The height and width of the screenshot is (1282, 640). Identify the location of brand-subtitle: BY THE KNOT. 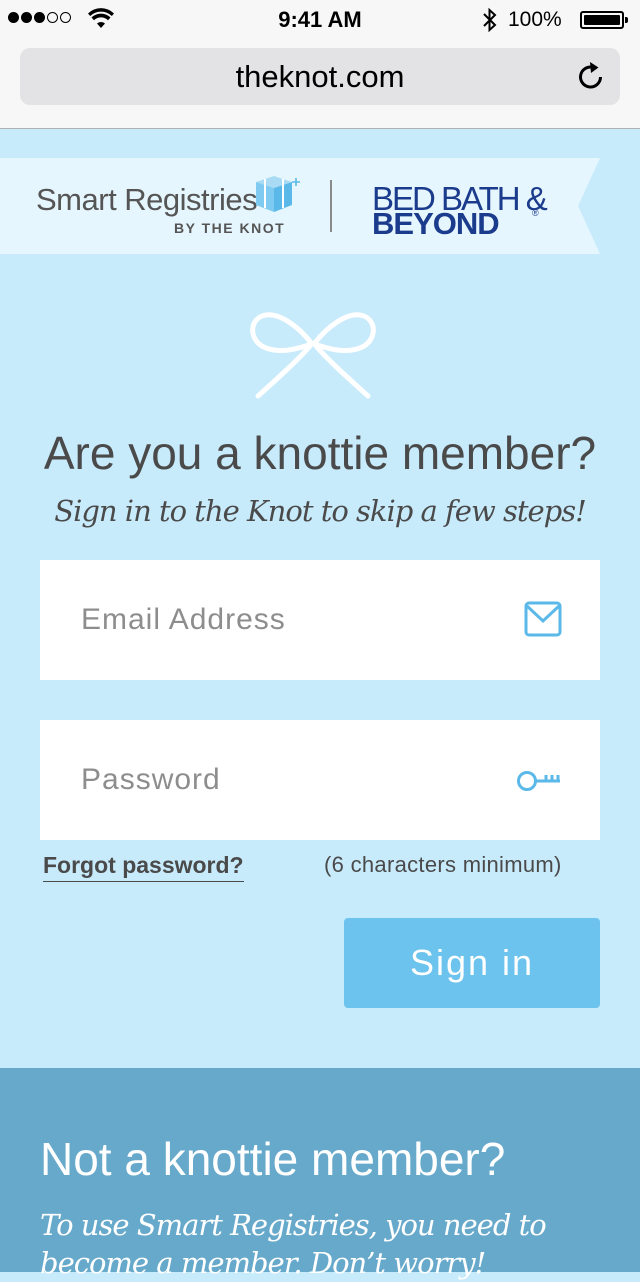
(230, 228).